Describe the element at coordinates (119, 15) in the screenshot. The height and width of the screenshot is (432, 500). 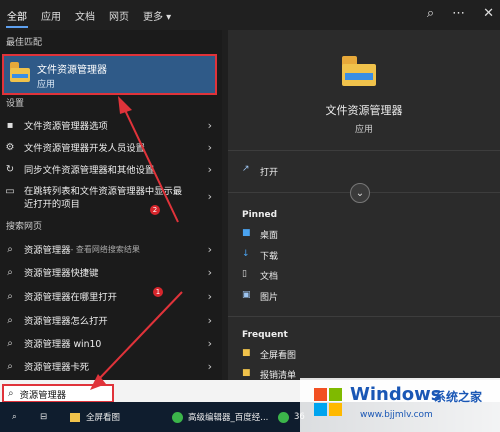
I see `tab-web: 网页` at that location.